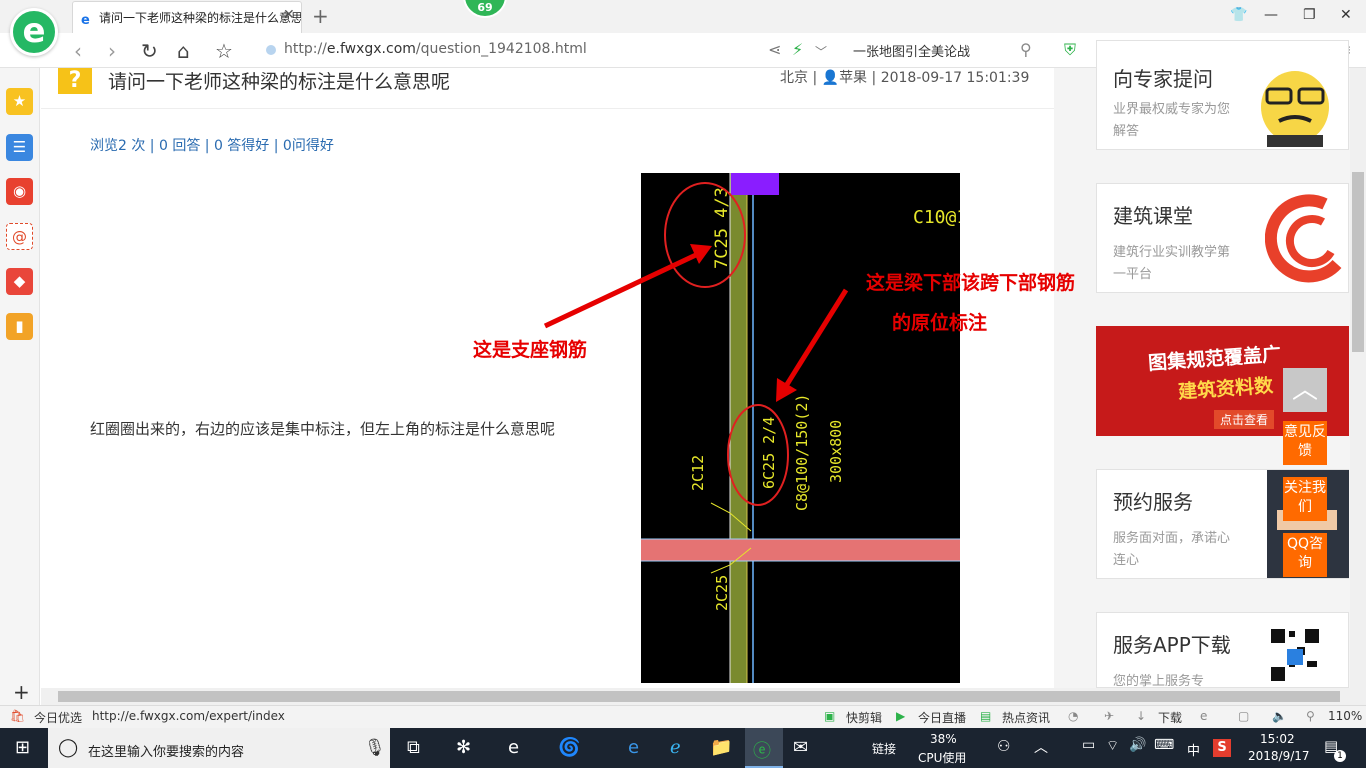  What do you see at coordinates (698, 473) in the screenshot?
I see `cad-label-left-upper: 2C12` at bounding box center [698, 473].